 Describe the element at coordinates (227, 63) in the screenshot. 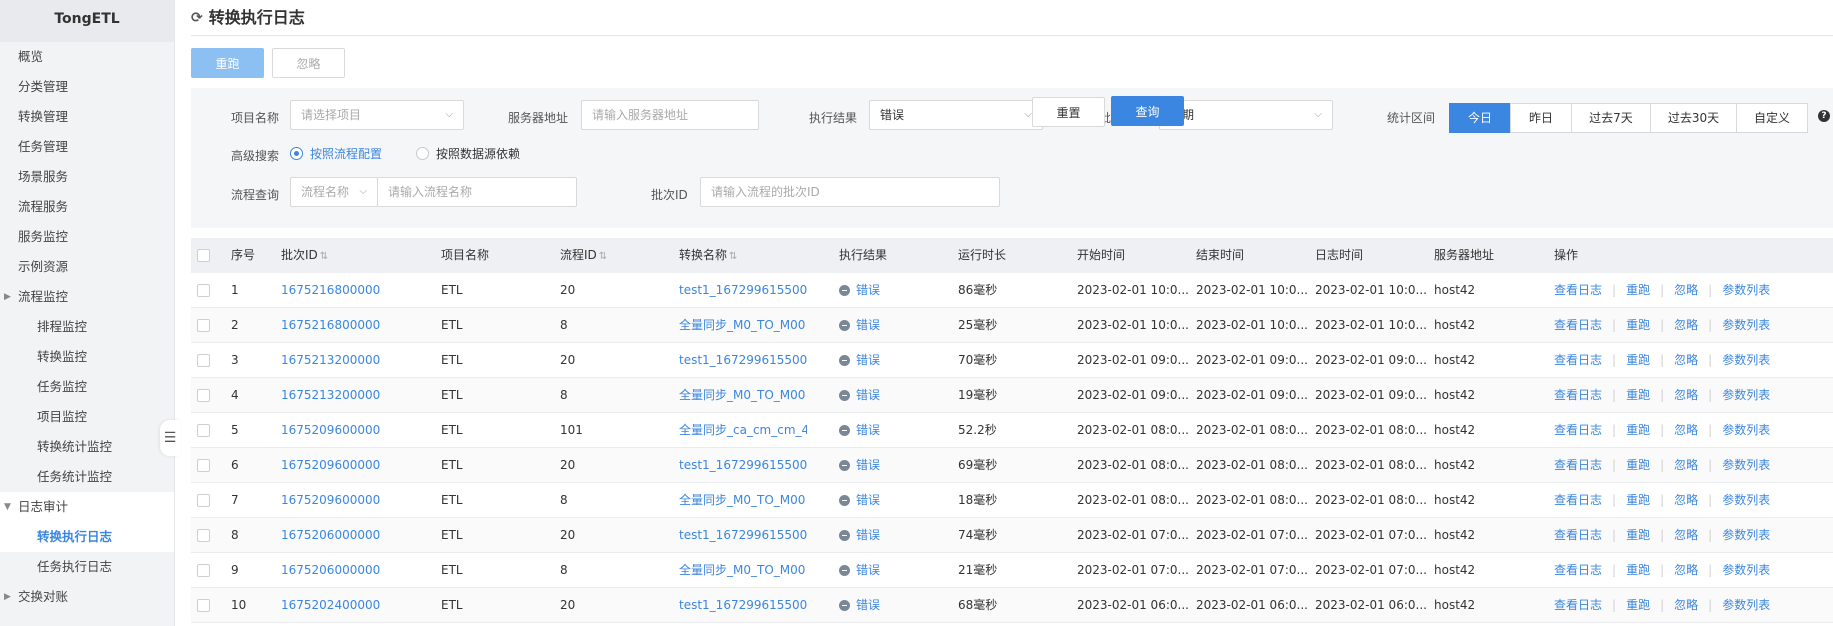

I see `rerun-button: 重跑` at that location.